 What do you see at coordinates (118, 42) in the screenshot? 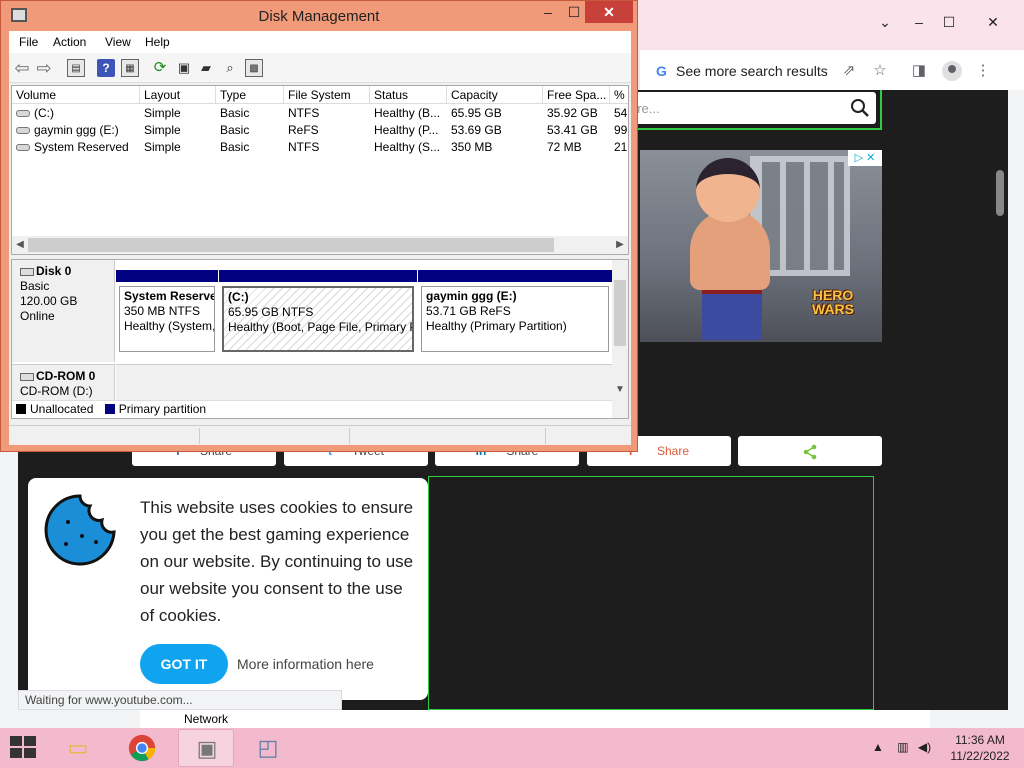
I see `menu-view: View` at bounding box center [118, 42].